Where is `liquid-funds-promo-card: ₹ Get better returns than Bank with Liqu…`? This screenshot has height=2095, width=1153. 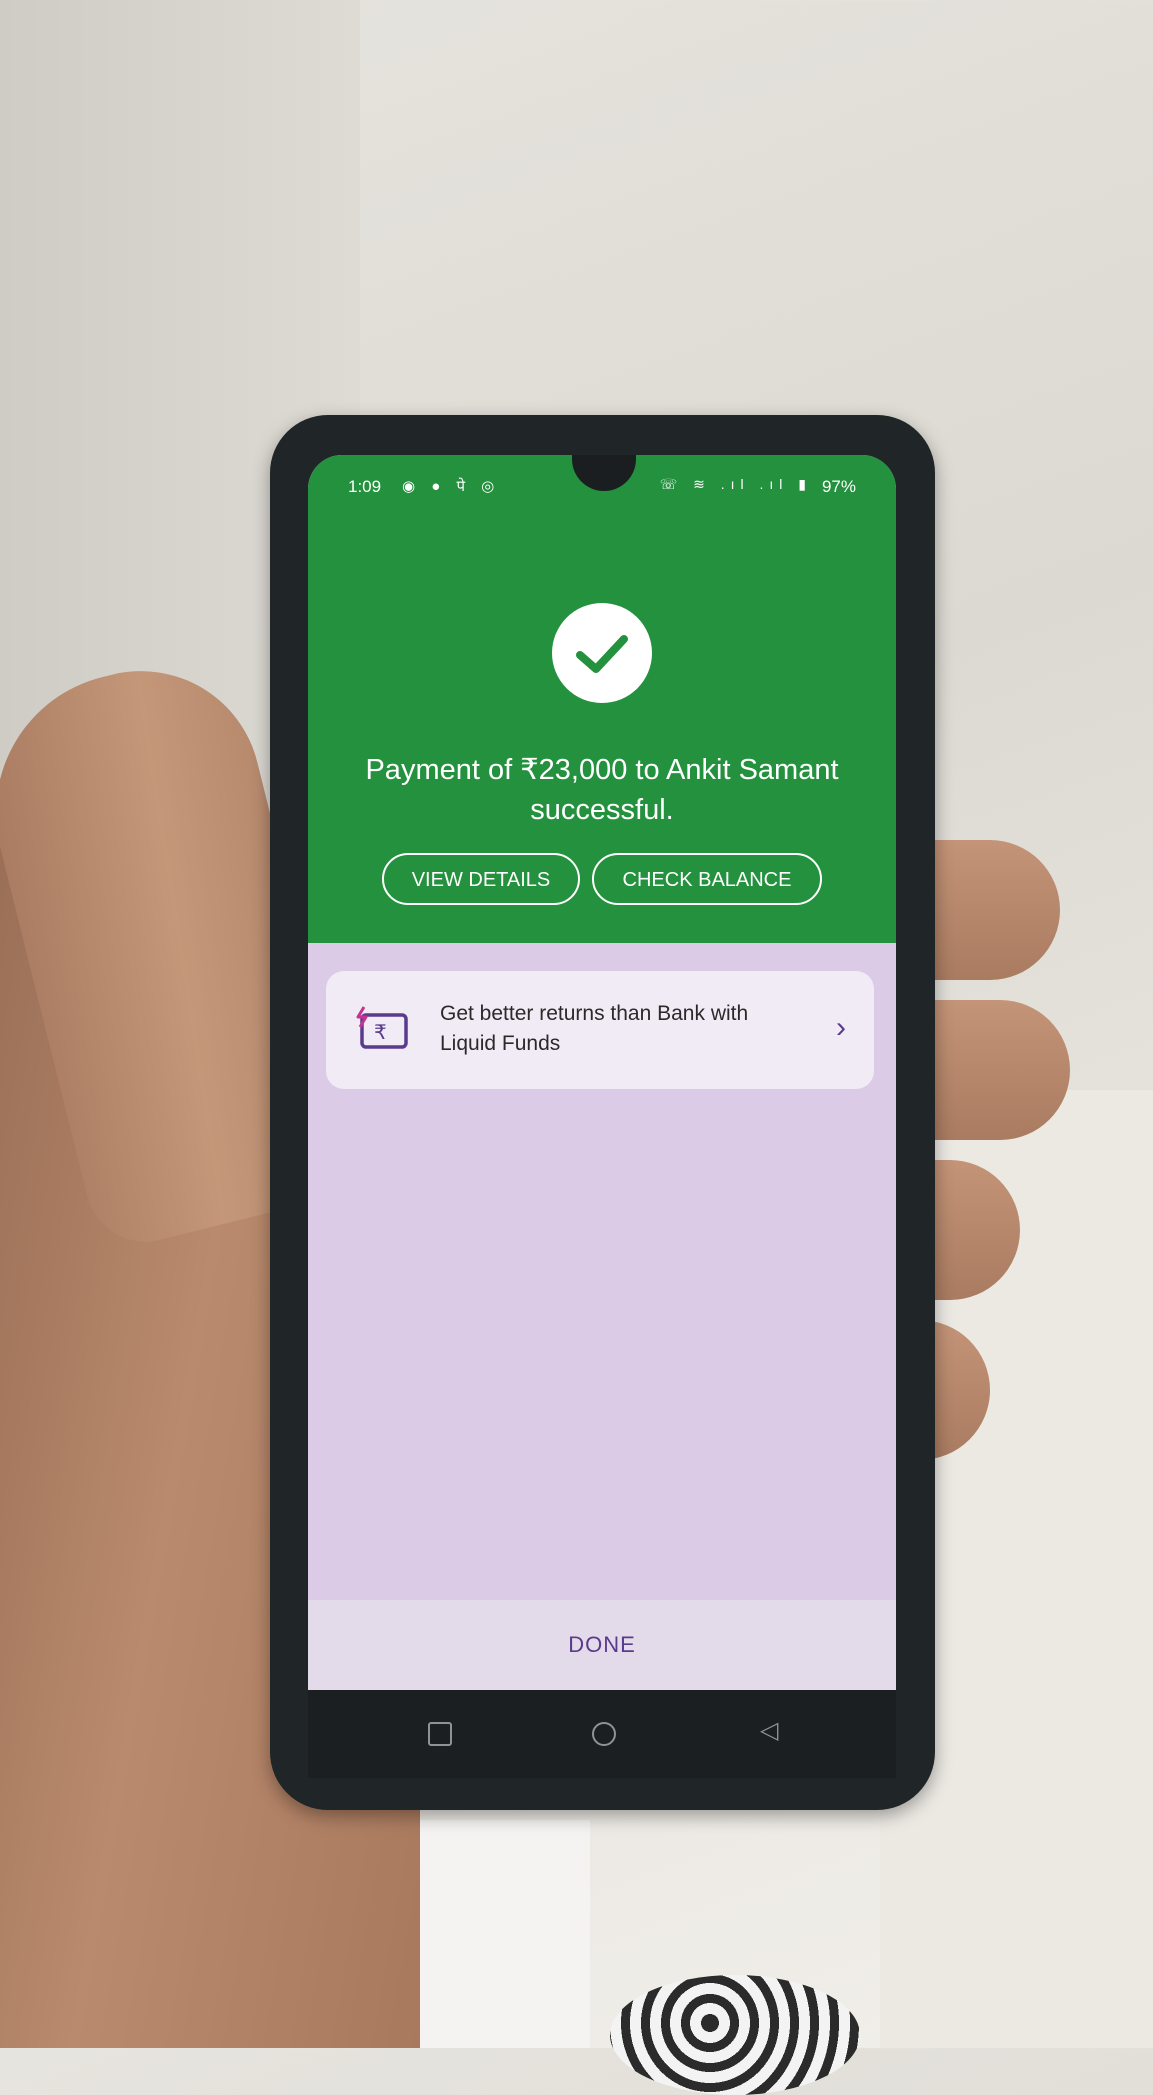
liquid-funds-promo-card: ₹ Get better returns than Bank with Liqu… is located at coordinates (600, 1030).